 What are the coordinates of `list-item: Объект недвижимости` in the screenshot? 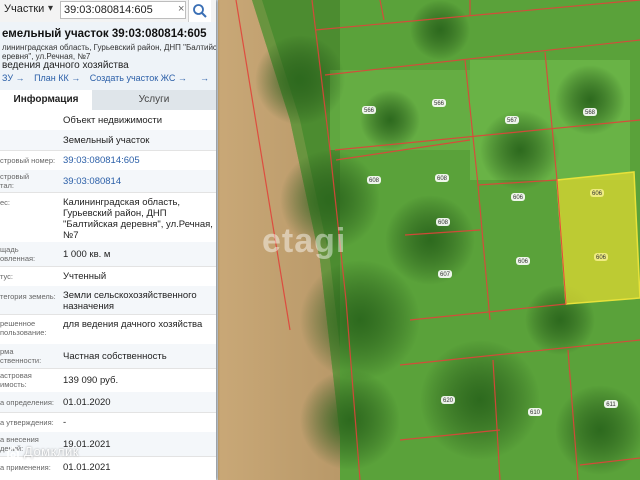 It's located at (108, 120).